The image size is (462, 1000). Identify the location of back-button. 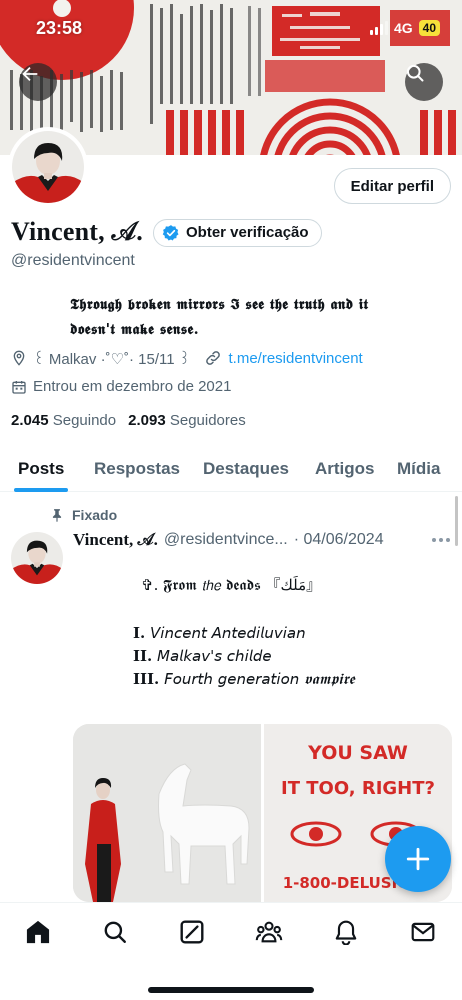
(38, 82).